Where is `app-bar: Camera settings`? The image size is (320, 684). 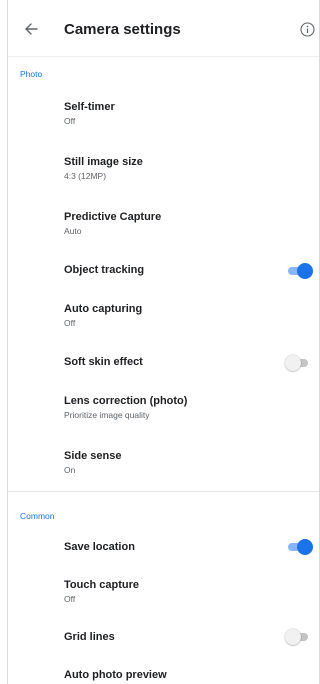
app-bar: Camera settings is located at coordinates (163, 28).